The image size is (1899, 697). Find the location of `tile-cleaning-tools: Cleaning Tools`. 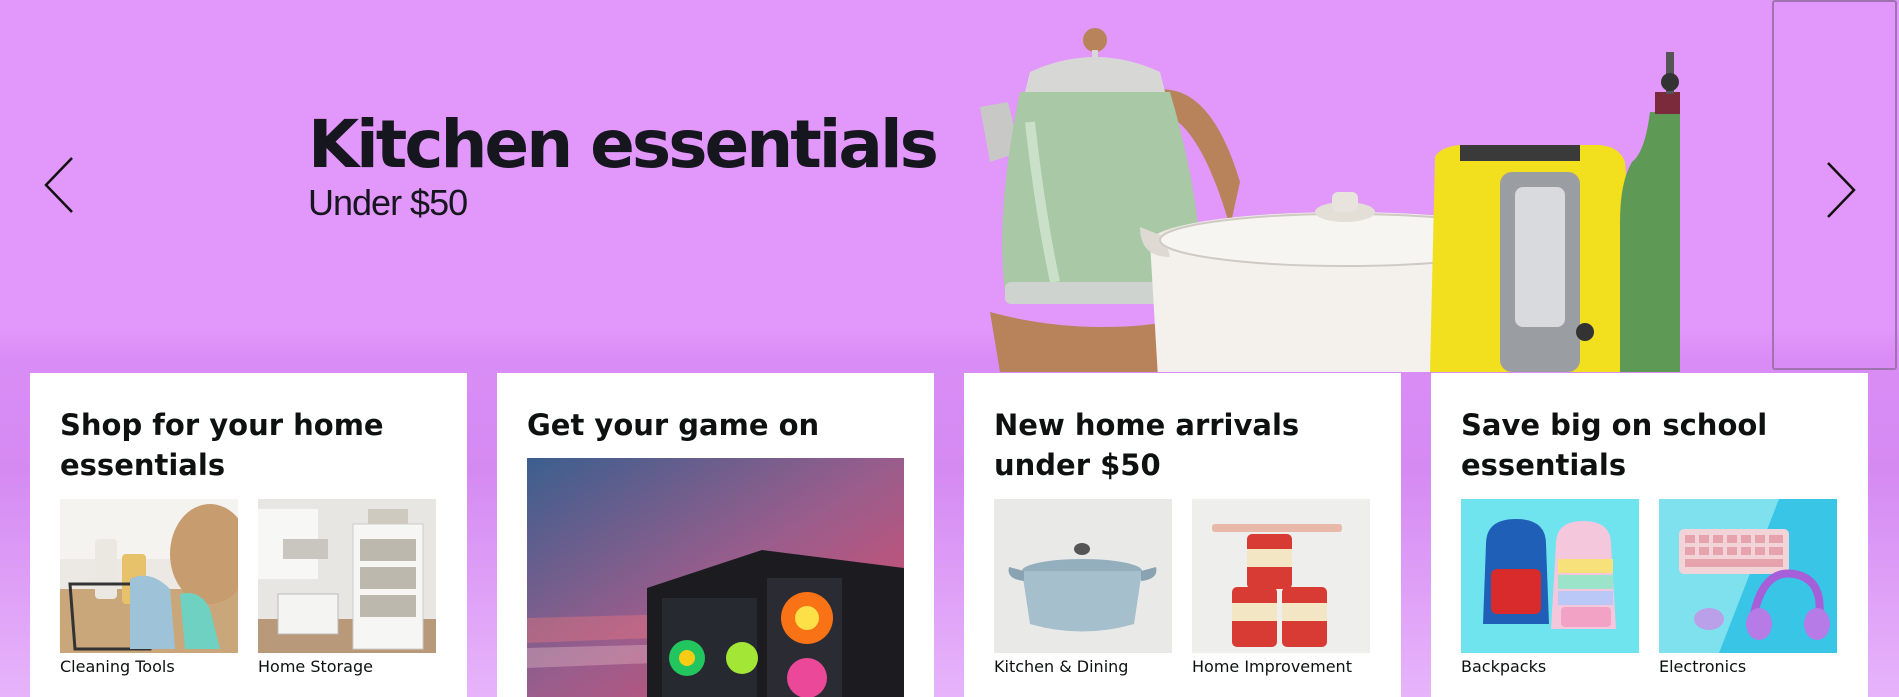

tile-cleaning-tools: Cleaning Tools is located at coordinates (149, 587).